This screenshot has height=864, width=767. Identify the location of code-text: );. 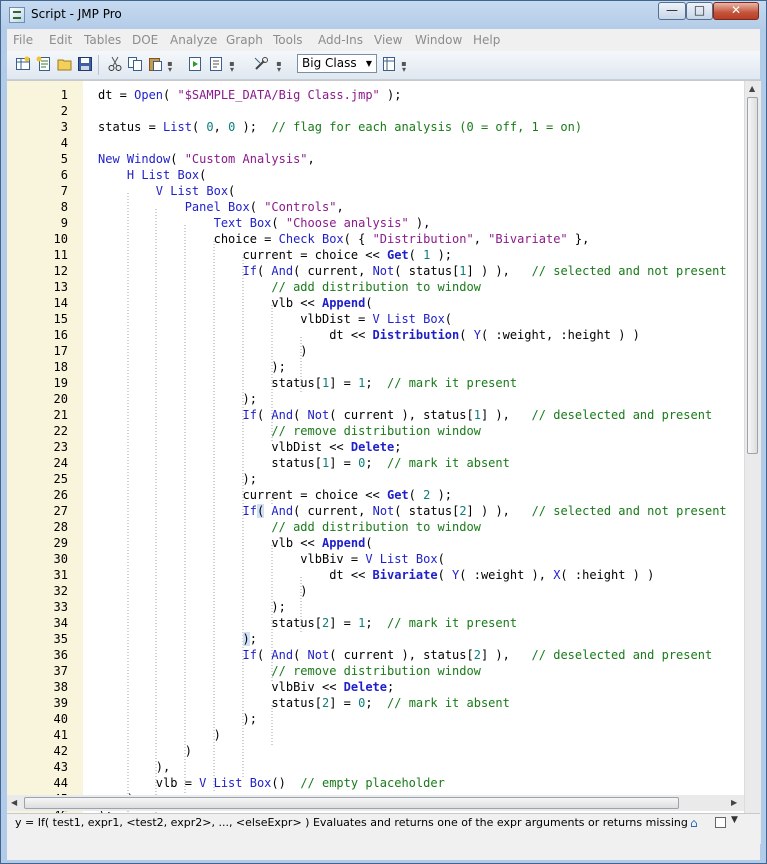
(177, 479).